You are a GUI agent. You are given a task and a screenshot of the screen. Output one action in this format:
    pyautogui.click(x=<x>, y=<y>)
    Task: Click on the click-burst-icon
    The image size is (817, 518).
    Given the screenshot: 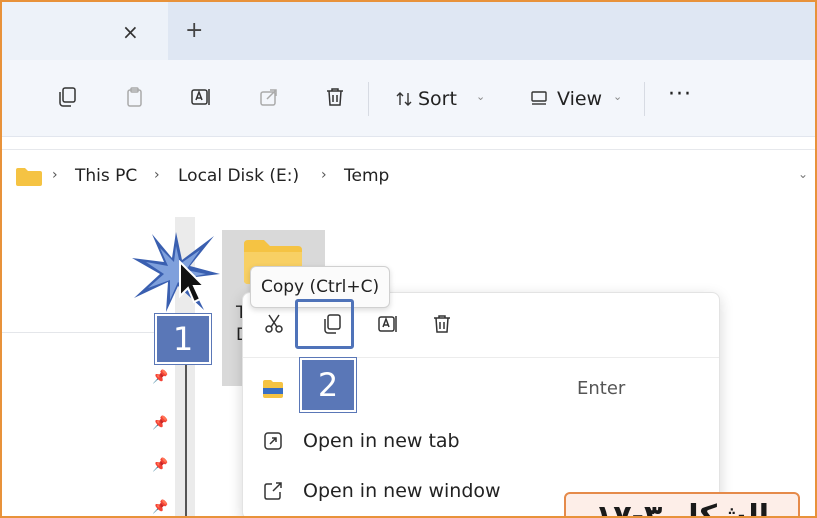 What is the action you would take?
    pyautogui.click(x=176, y=272)
    